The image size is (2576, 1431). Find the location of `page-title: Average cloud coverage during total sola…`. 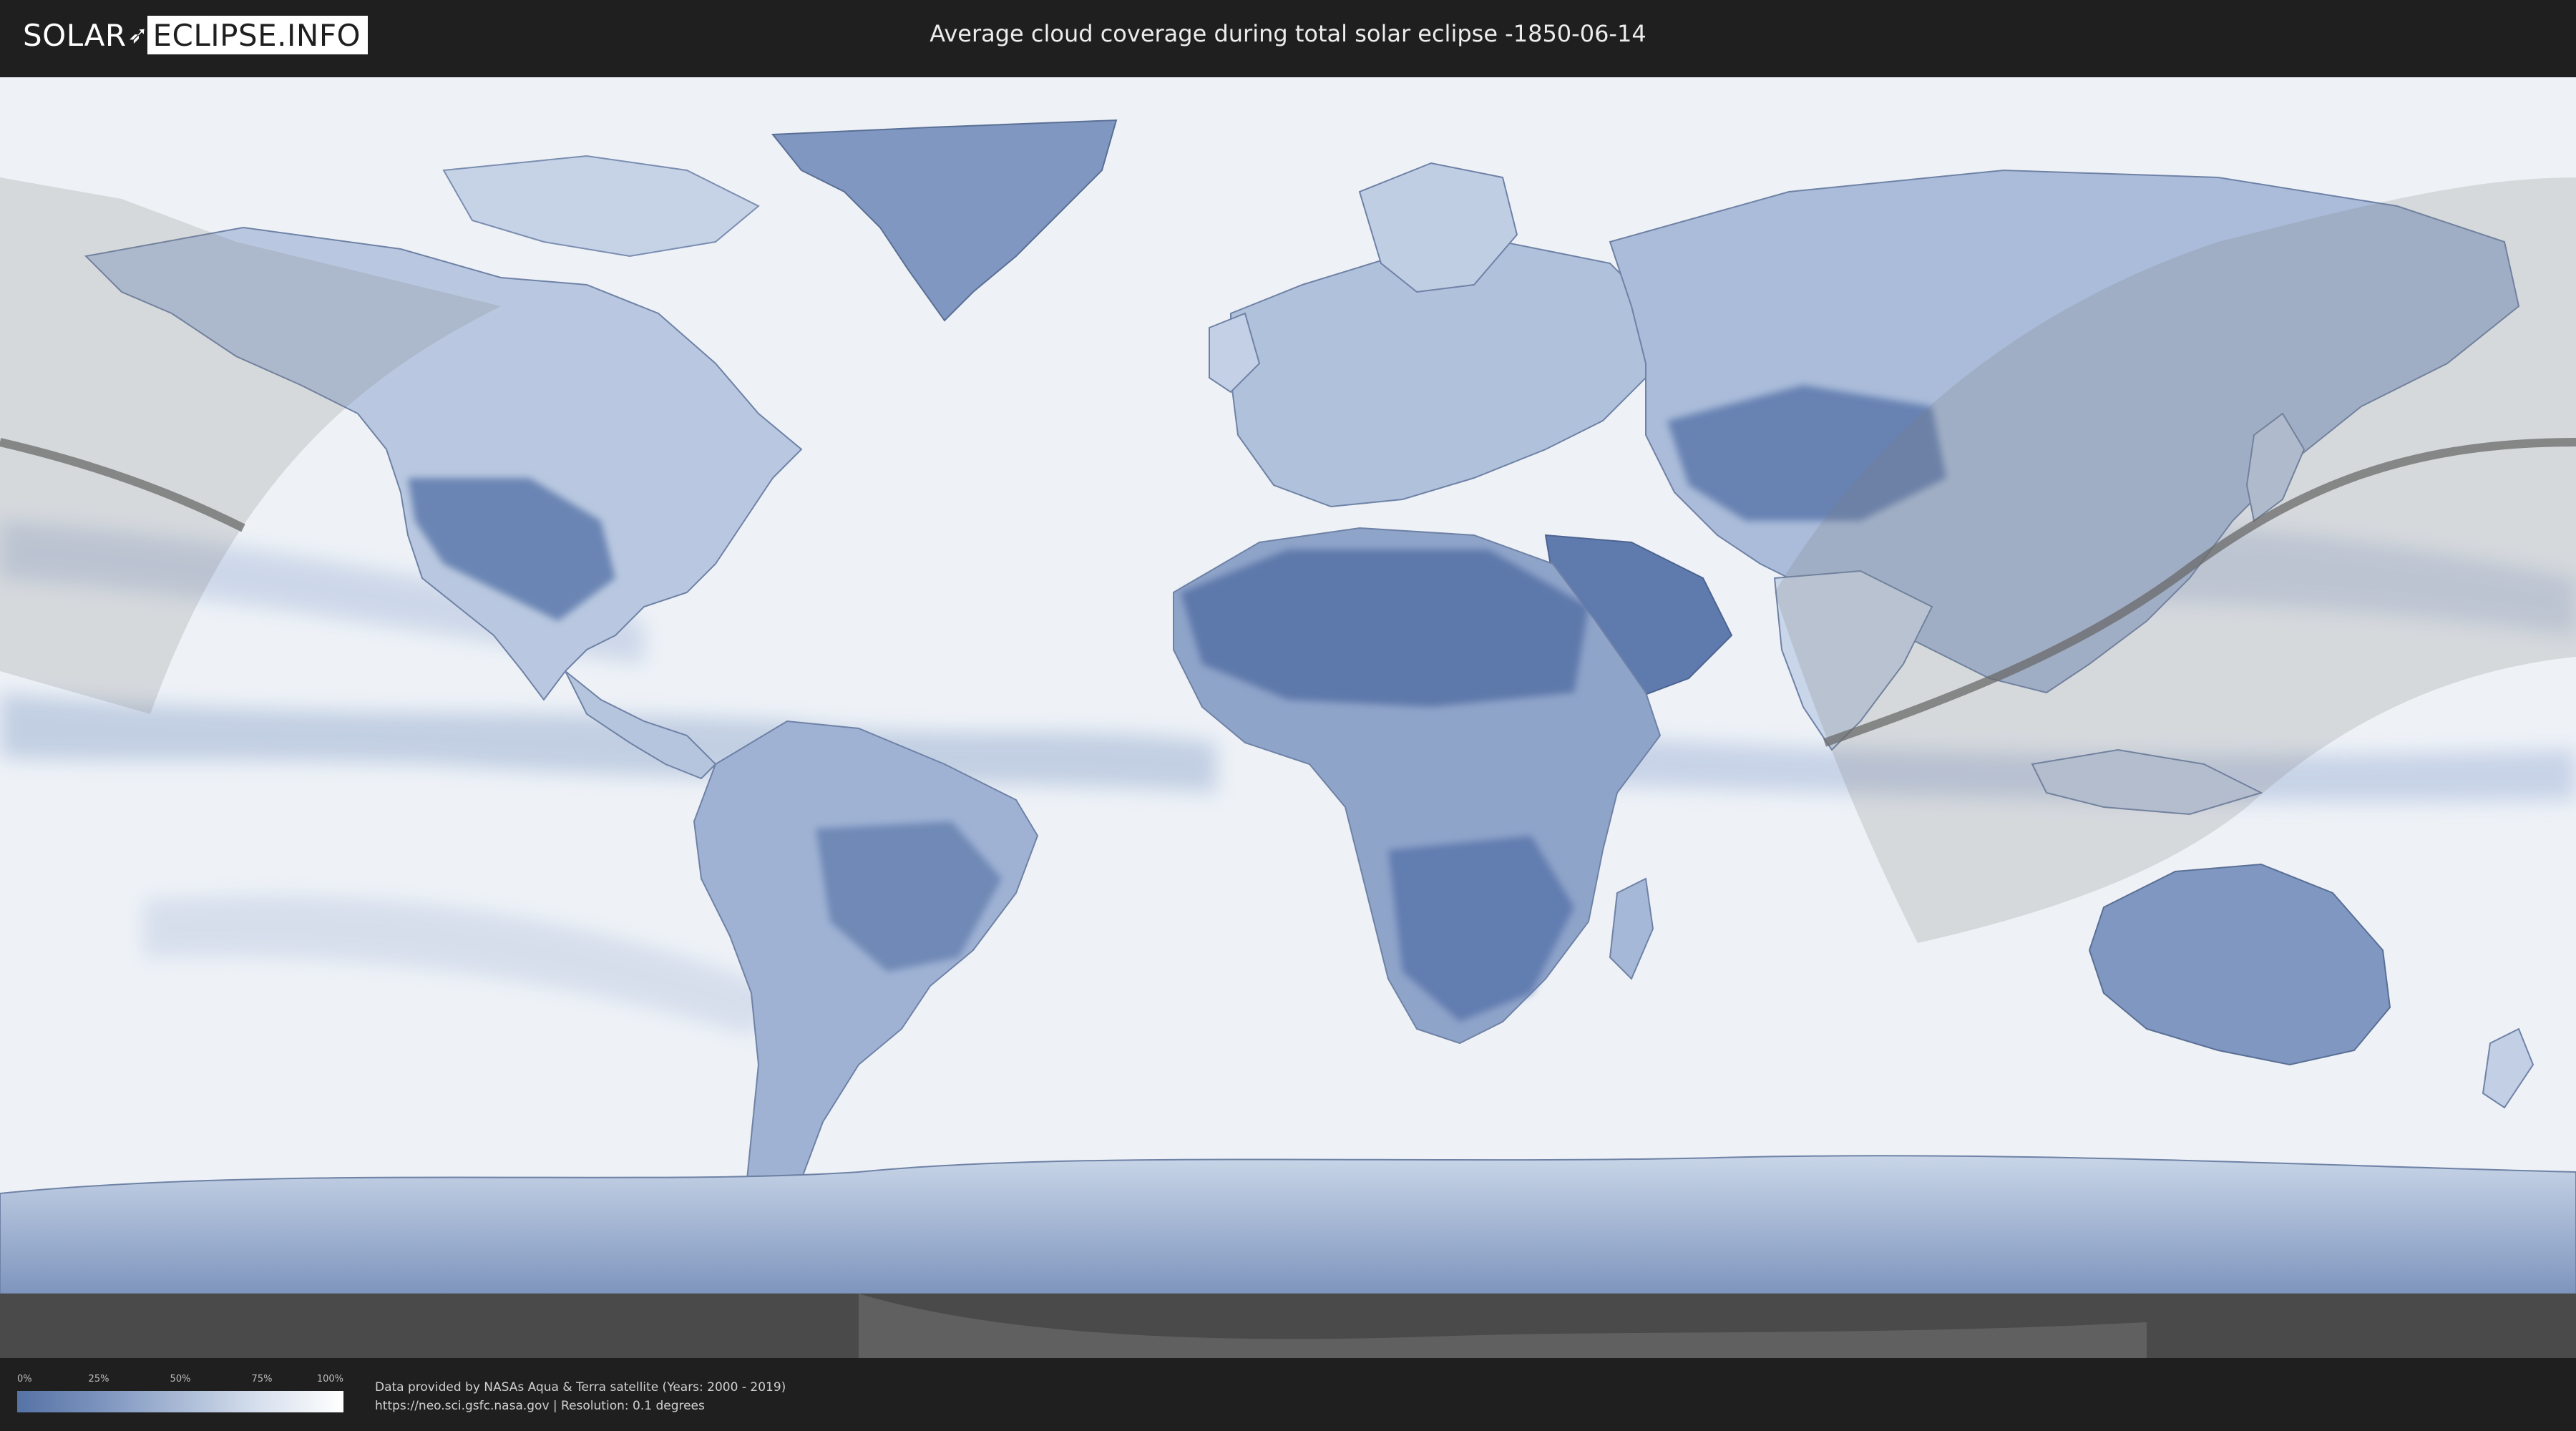

page-title: Average cloud coverage during total sola… is located at coordinates (1288, 33).